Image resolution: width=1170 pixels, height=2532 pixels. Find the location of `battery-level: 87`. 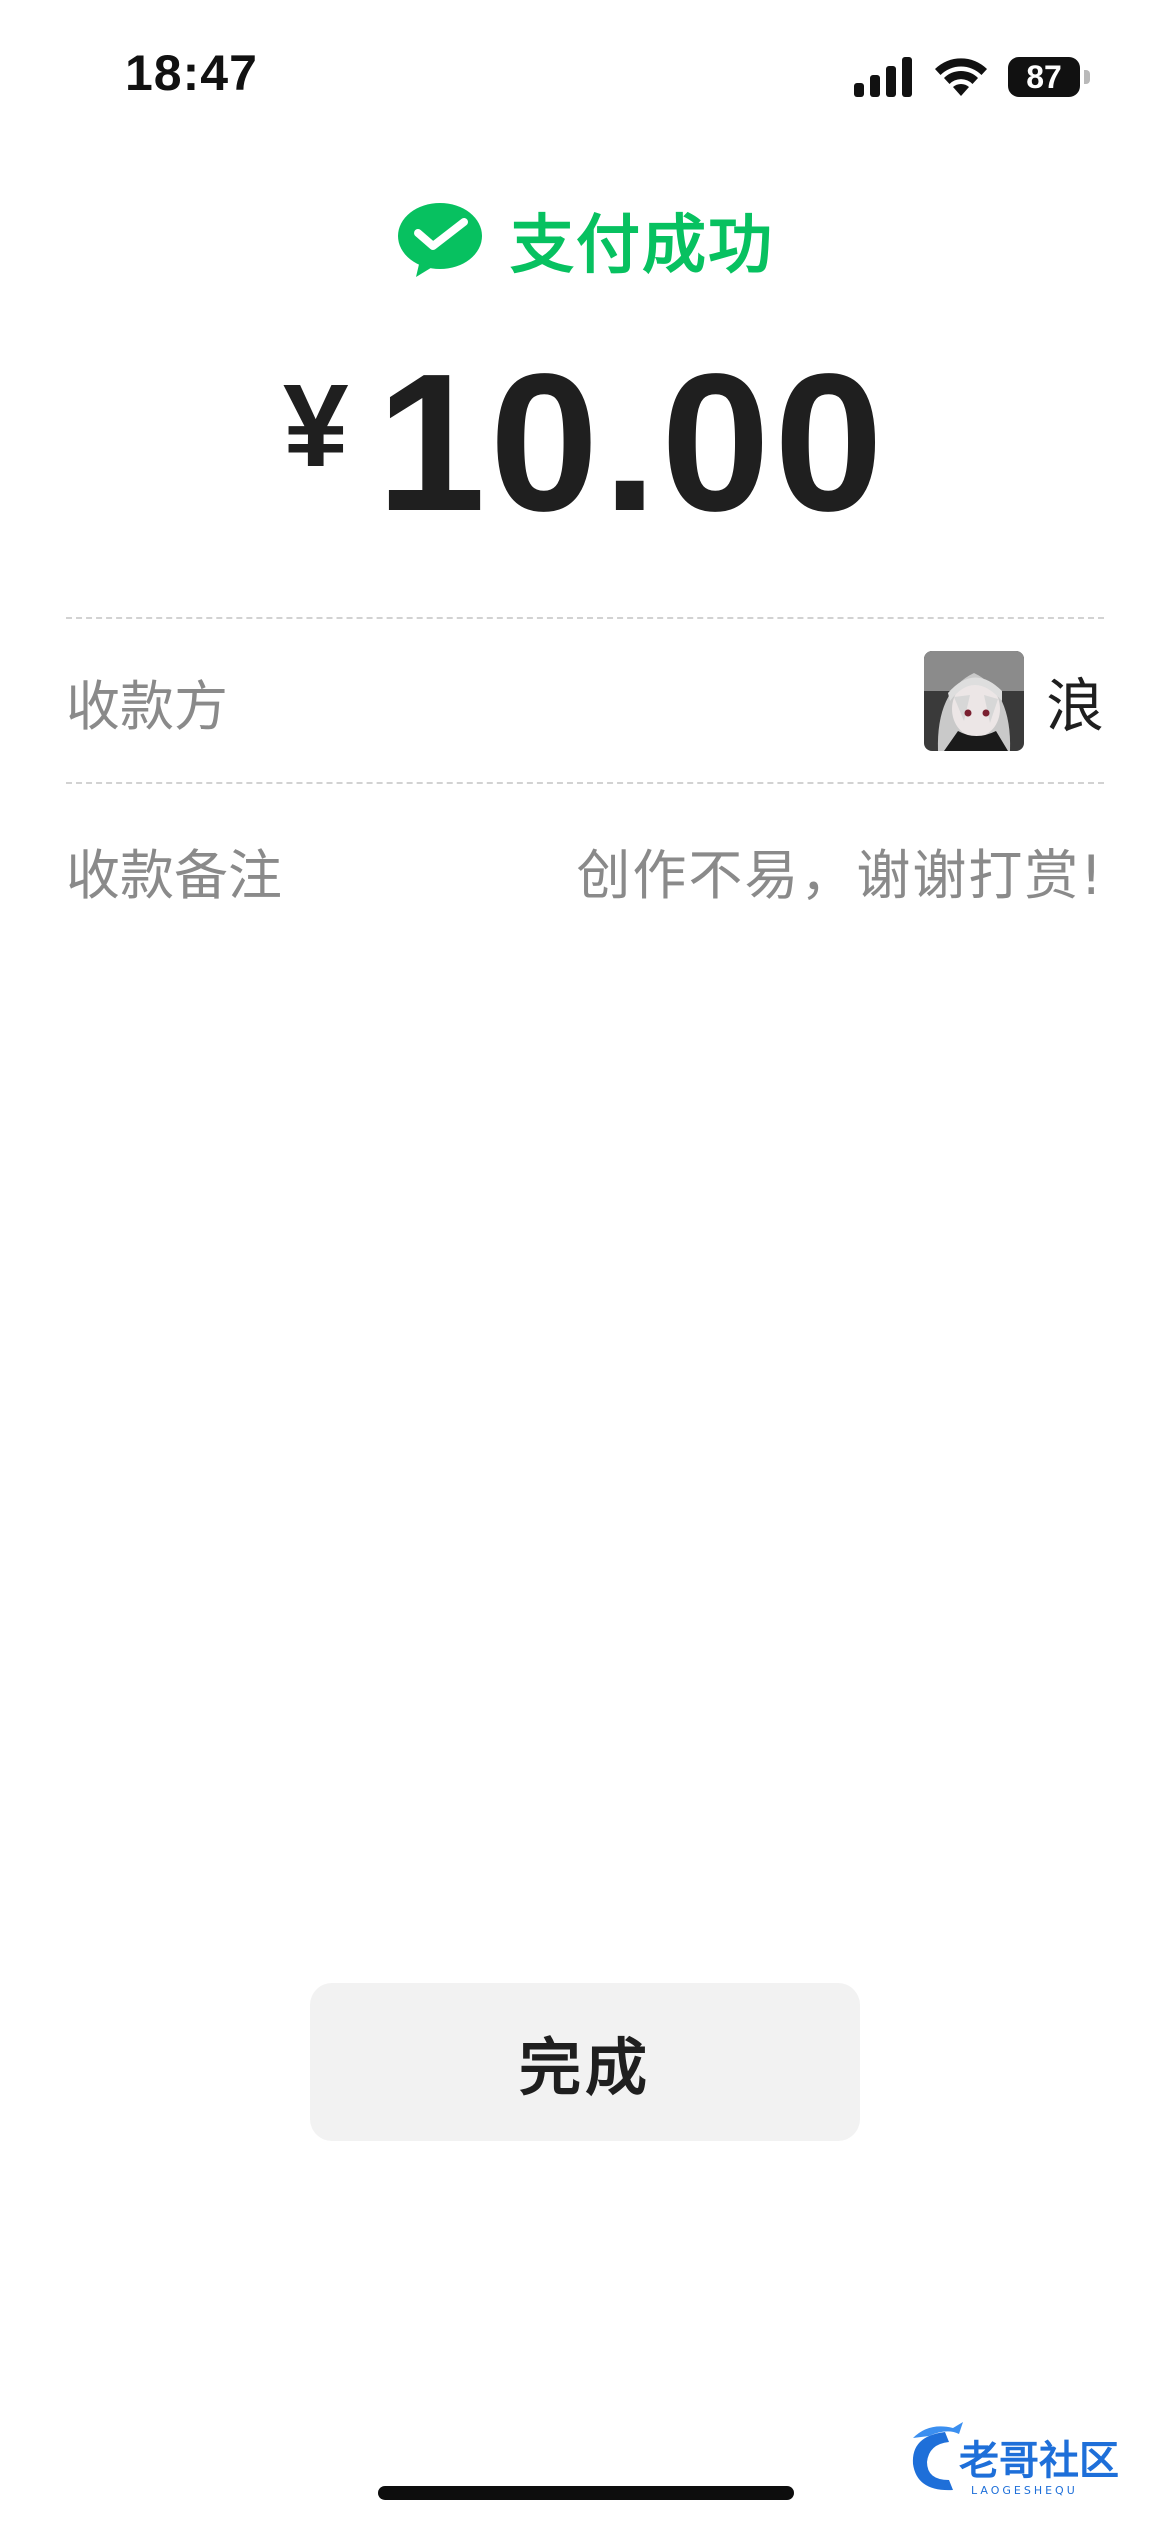

battery-level: 87 is located at coordinates (1044, 76).